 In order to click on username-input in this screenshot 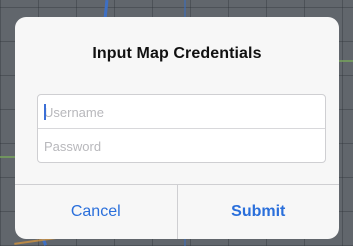, I will do `click(181, 112)`.